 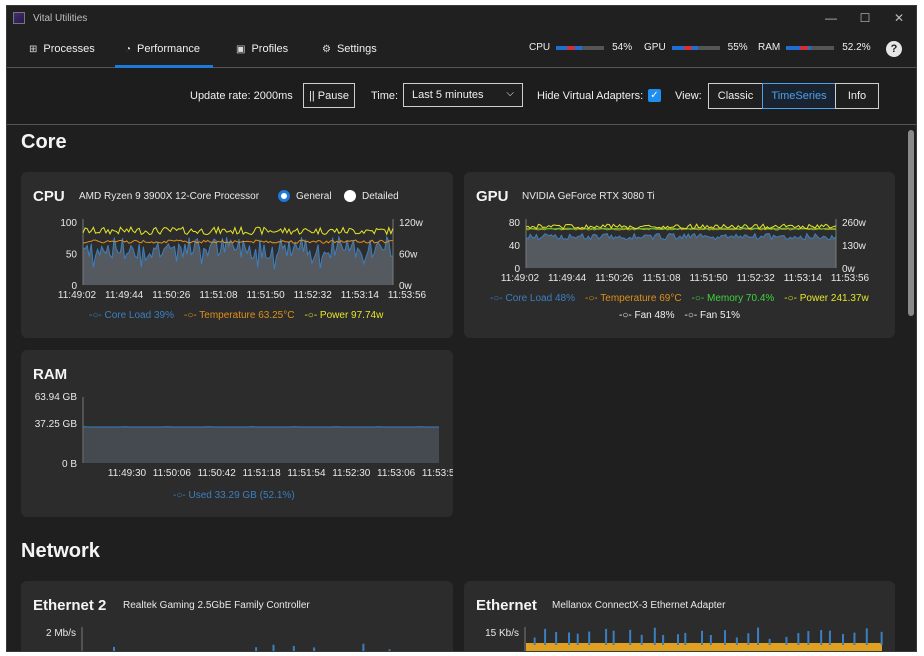 I want to click on legend-item: -○- Power 97.74w, so click(x=343, y=315).